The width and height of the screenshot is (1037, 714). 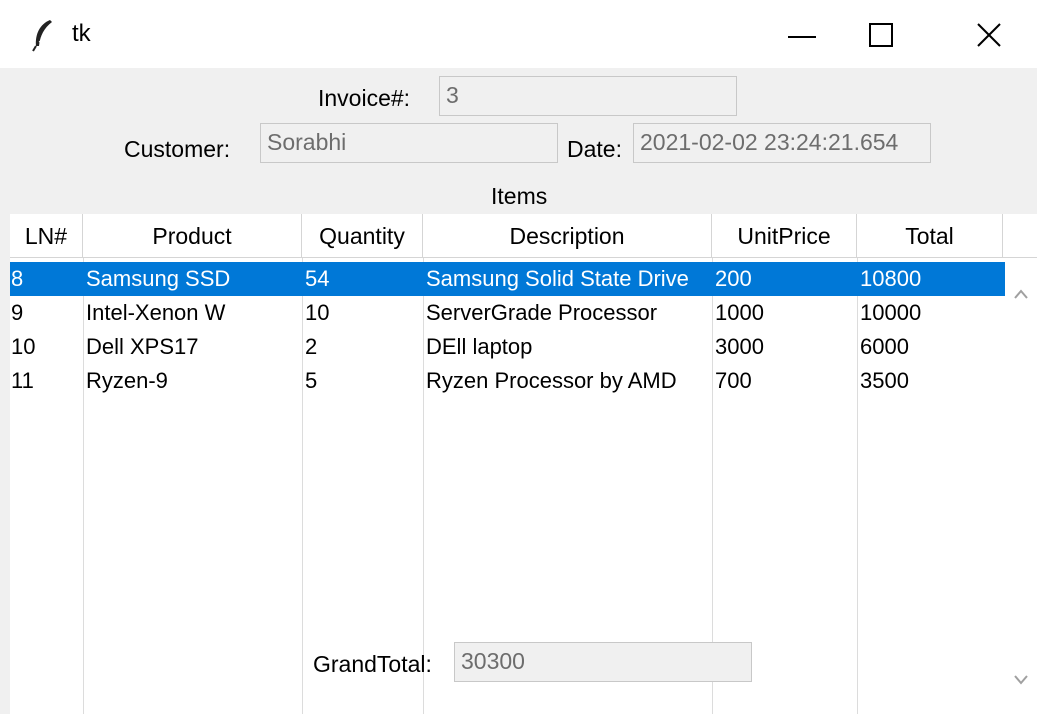 What do you see at coordinates (142, 346) in the screenshot?
I see `cell-product: Dell XPS17` at bounding box center [142, 346].